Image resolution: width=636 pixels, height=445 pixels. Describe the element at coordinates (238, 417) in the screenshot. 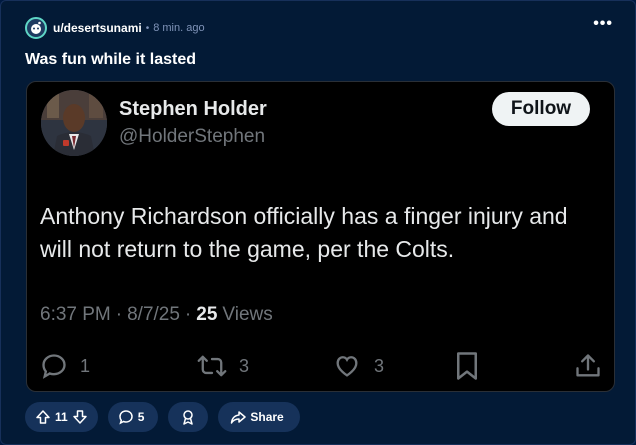

I see `share-arrow-icon` at that location.